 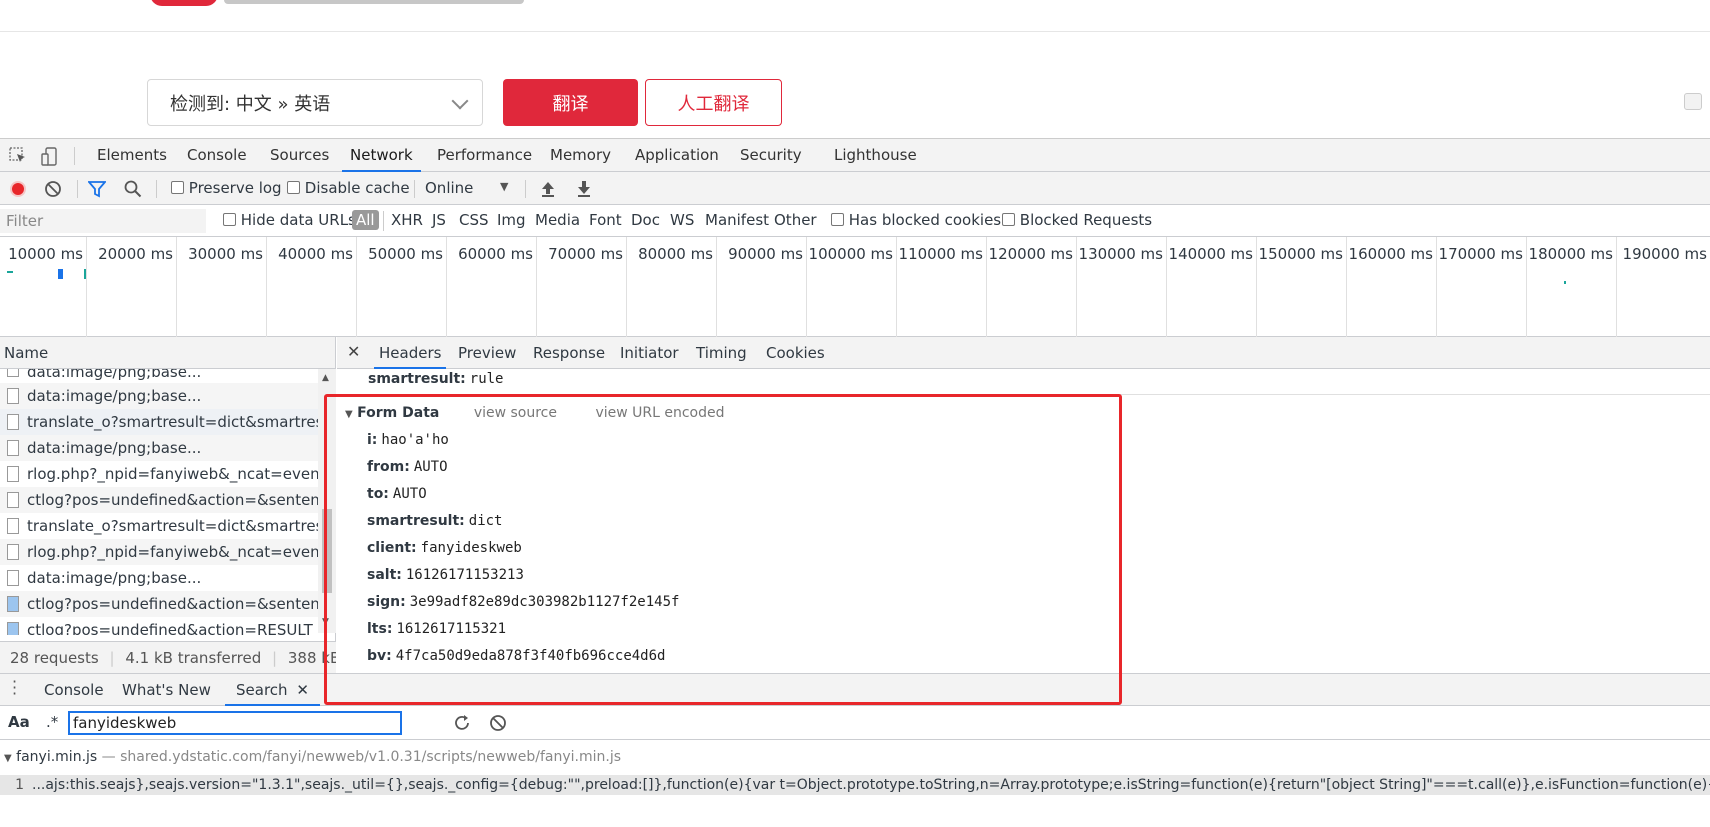 I want to click on type-filter-other: Other, so click(x=795, y=220).